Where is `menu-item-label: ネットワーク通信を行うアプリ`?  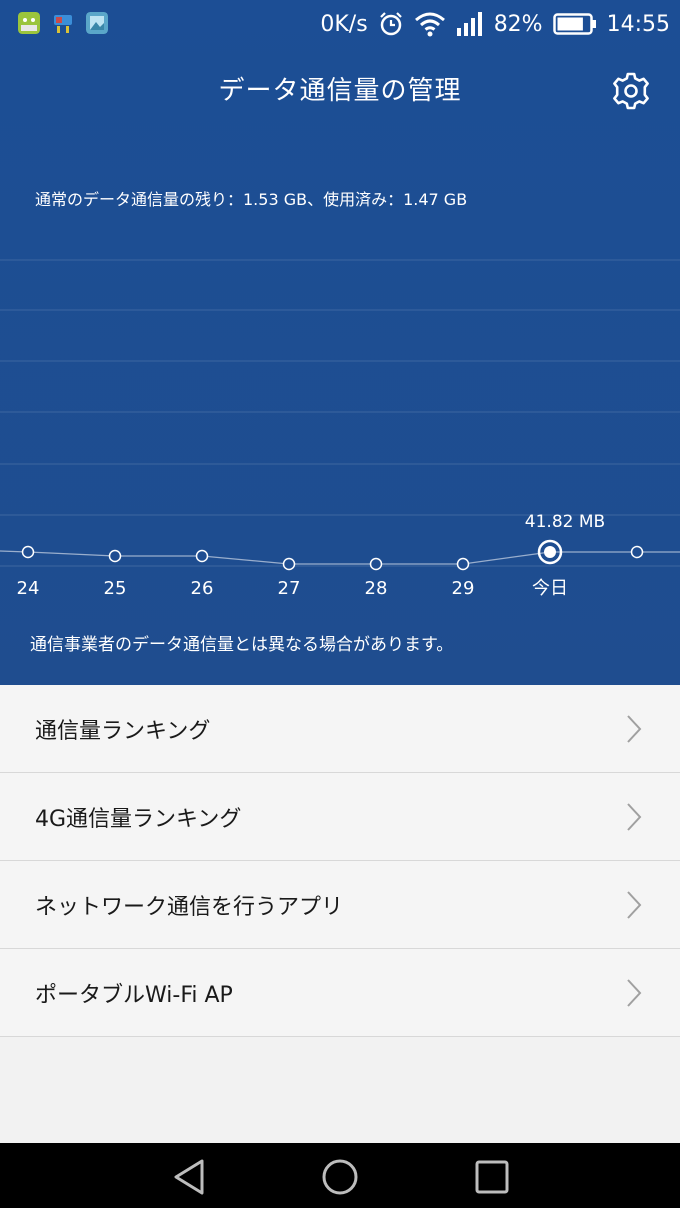
menu-item-label: ネットワーク通信を行うアプリ is located at coordinates (189, 907).